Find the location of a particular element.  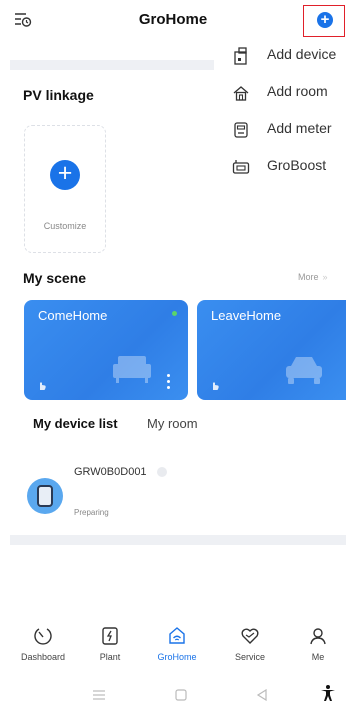

customize-label: Customize is located at coordinates (65, 226).